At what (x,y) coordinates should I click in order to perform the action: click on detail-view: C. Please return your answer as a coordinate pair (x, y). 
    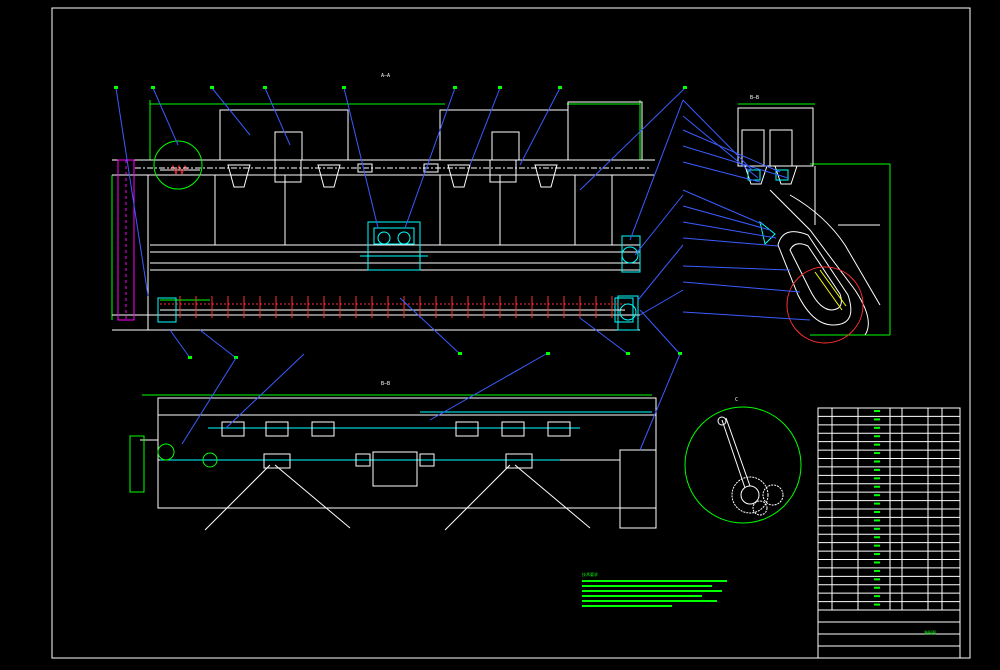
    Looking at the image, I should click on (743, 460).